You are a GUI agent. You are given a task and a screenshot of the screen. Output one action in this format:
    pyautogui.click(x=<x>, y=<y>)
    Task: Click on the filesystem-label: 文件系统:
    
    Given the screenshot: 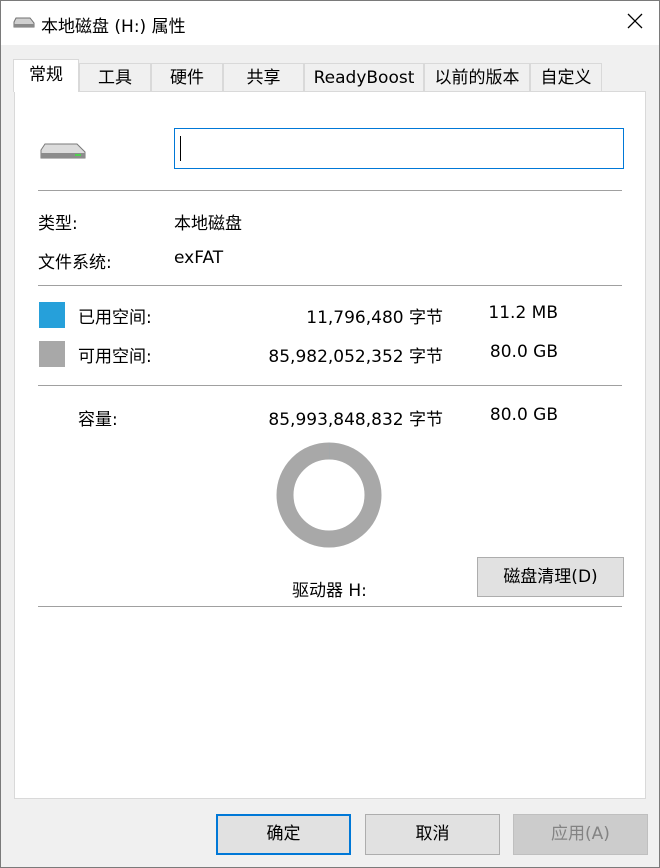 What is the action you would take?
    pyautogui.click(x=75, y=263)
    